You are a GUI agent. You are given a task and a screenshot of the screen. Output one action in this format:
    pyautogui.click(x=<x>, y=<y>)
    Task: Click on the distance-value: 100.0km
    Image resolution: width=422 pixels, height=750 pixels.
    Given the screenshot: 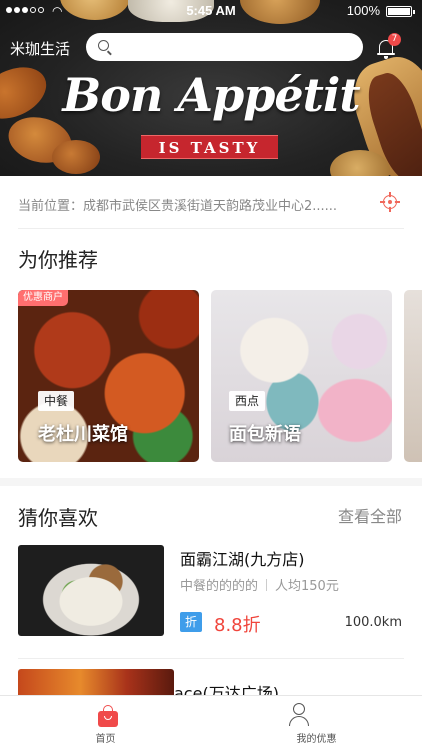 What is the action you would take?
    pyautogui.click(x=373, y=622)
    